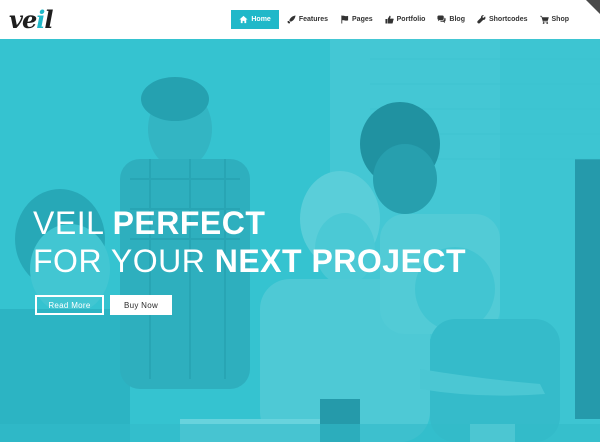 This screenshot has width=600, height=442. I want to click on hero-headline: VEIL PERFECT FOR YOUR NEXT PROJECT, so click(249, 242).